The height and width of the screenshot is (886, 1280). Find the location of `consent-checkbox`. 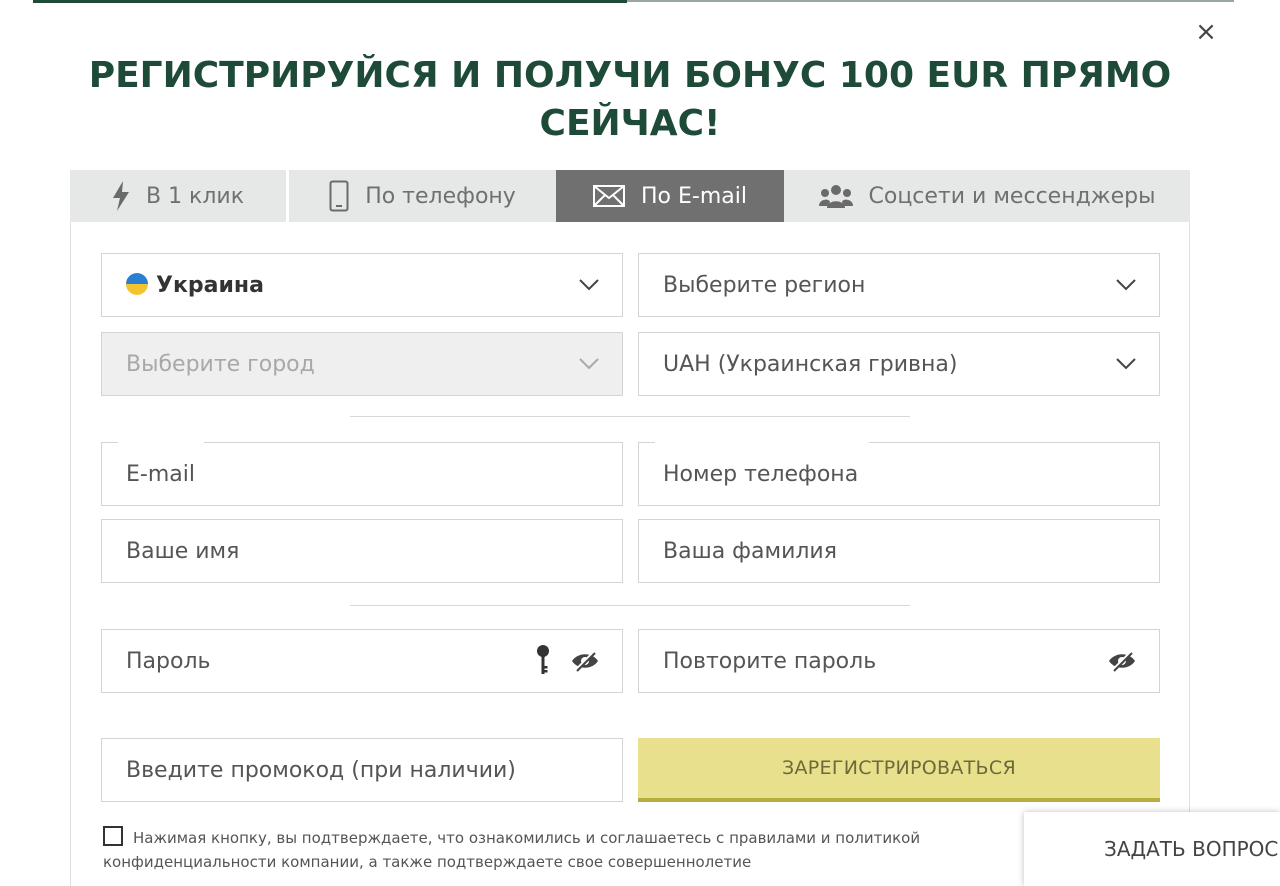

consent-checkbox is located at coordinates (113, 836).